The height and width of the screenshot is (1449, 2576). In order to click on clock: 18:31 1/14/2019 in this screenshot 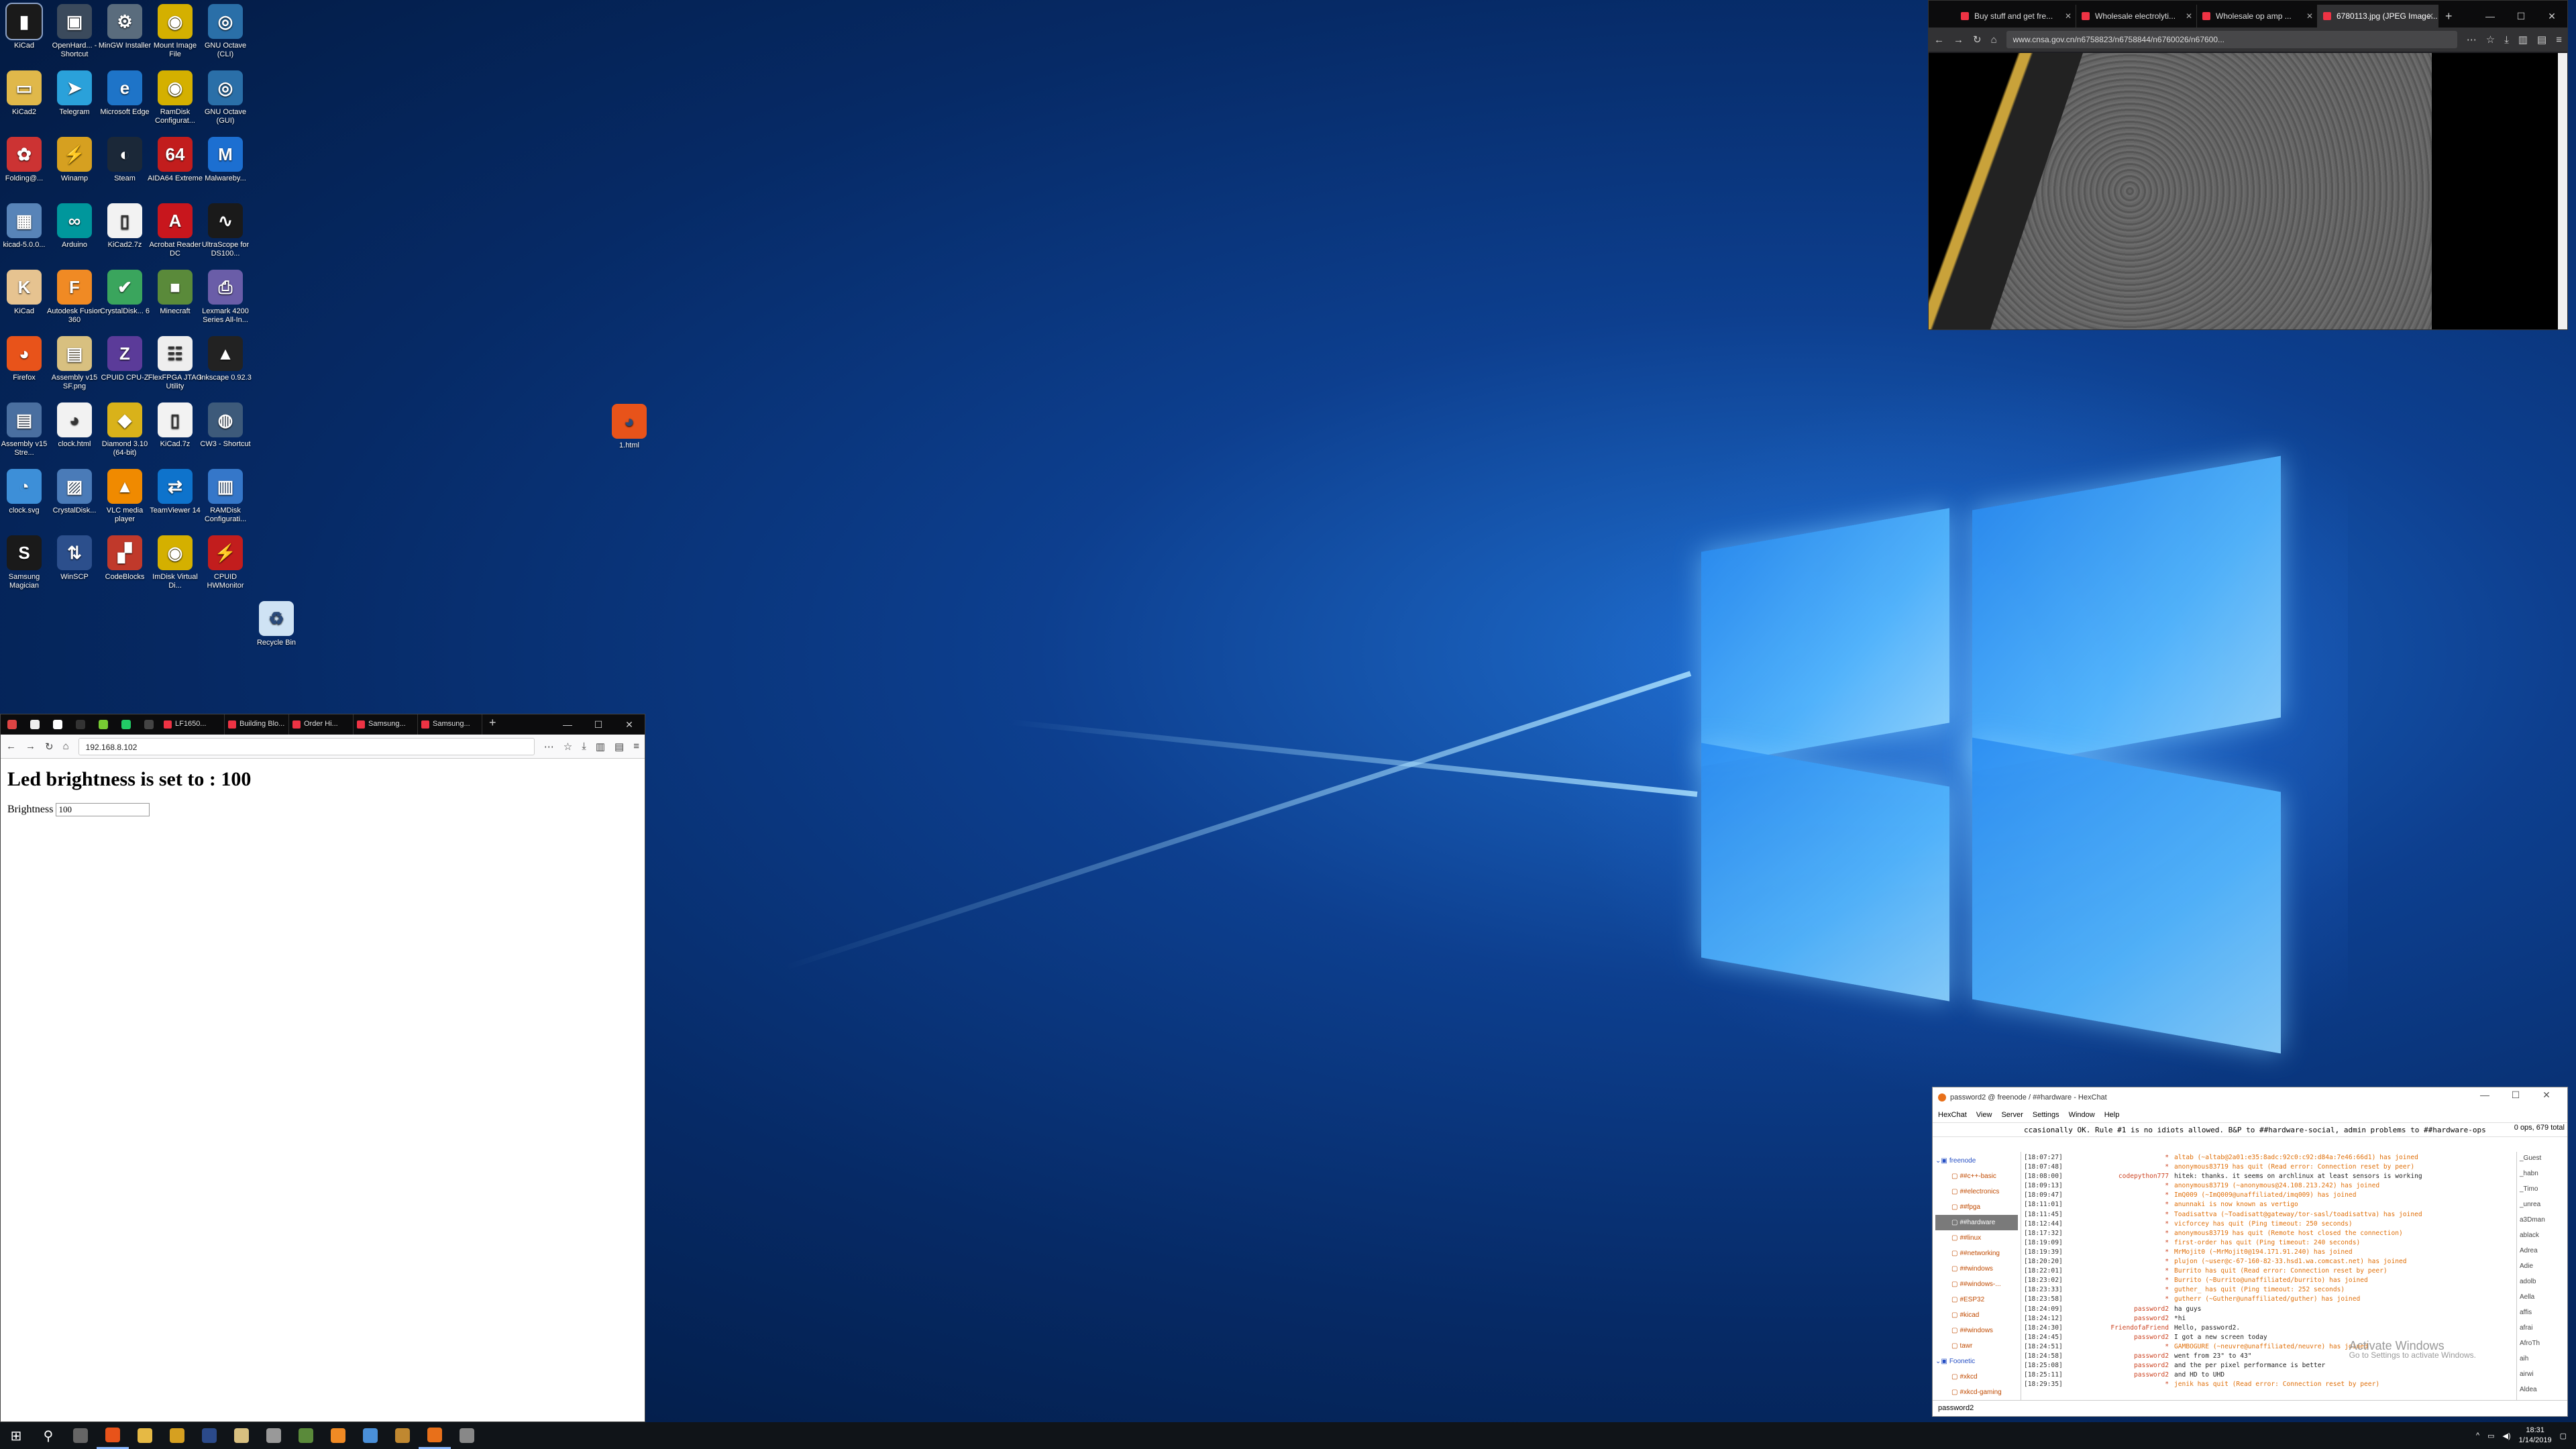, I will do `click(2535, 1436)`.